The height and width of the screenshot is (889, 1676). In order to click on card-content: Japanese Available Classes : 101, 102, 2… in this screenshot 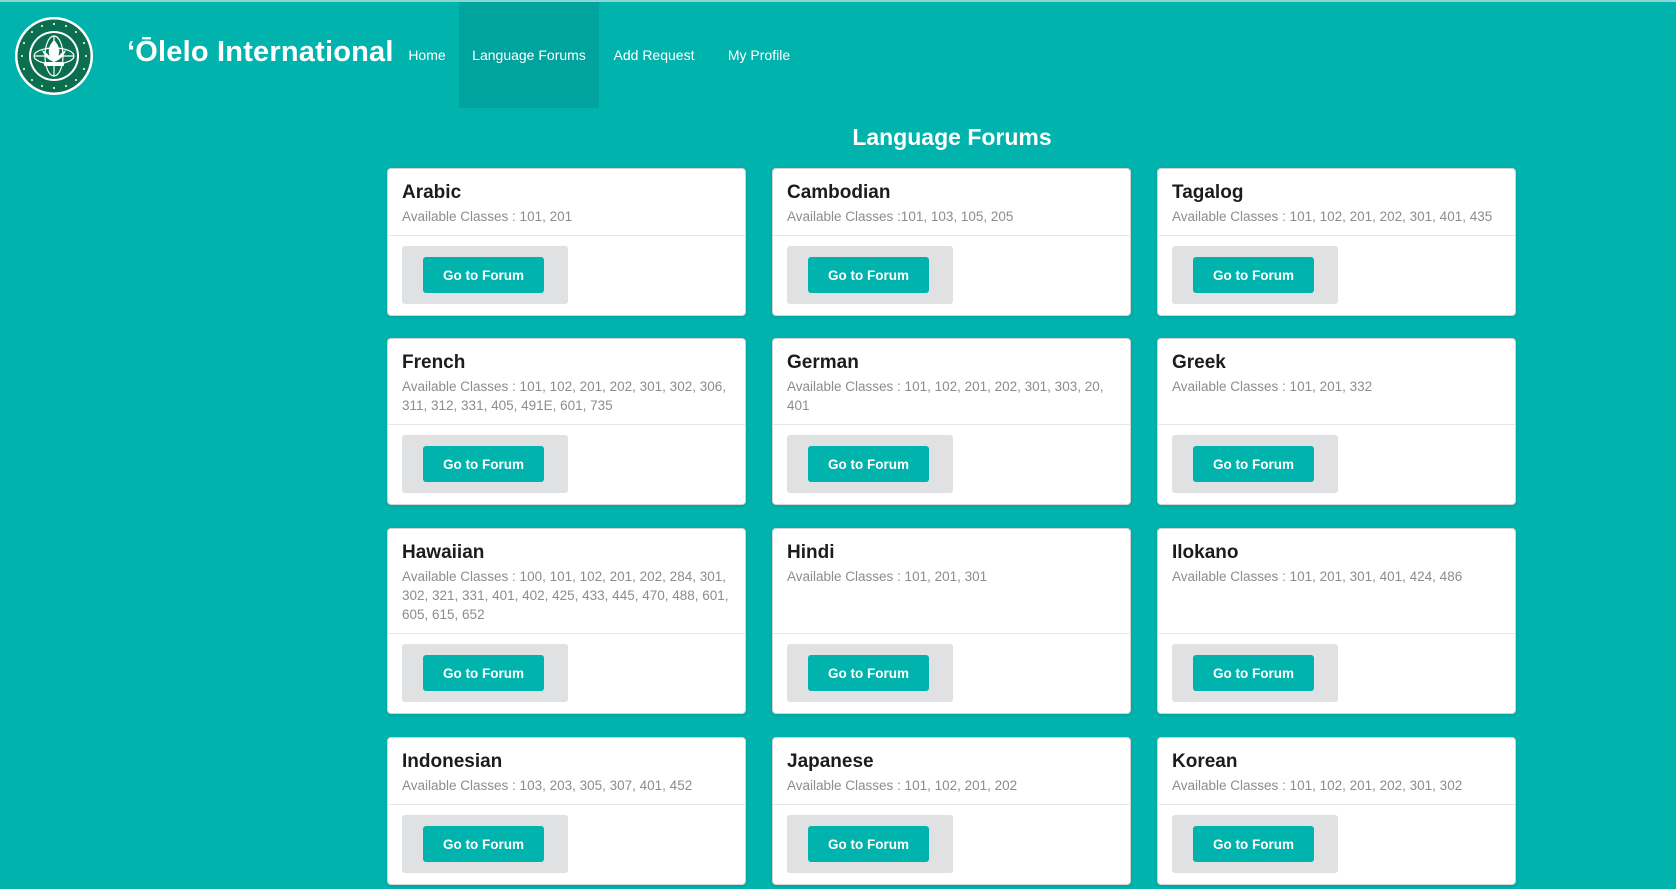, I will do `click(951, 771)`.